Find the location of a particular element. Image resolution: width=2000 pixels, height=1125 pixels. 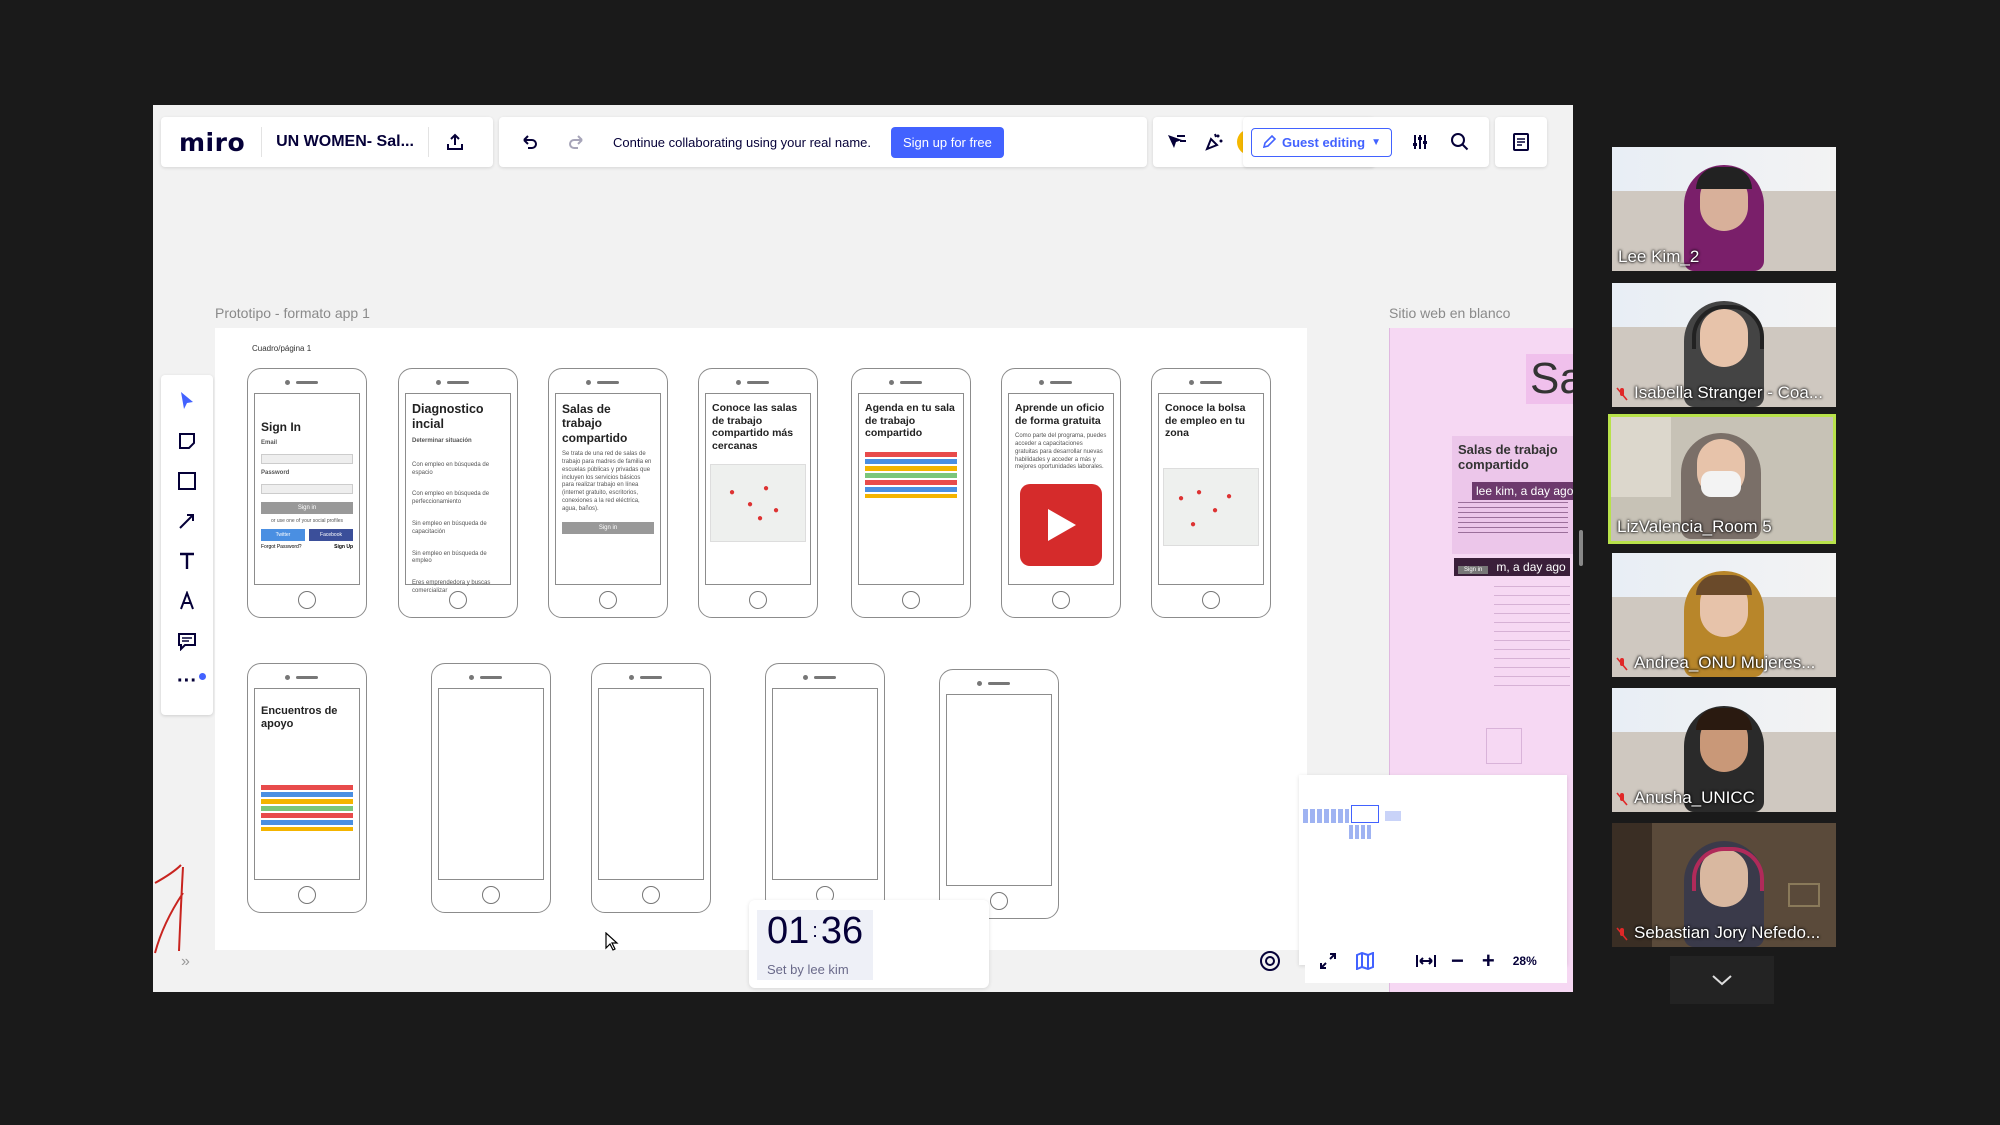

chevron-down-icon: ▼ is located at coordinates (1376, 142).